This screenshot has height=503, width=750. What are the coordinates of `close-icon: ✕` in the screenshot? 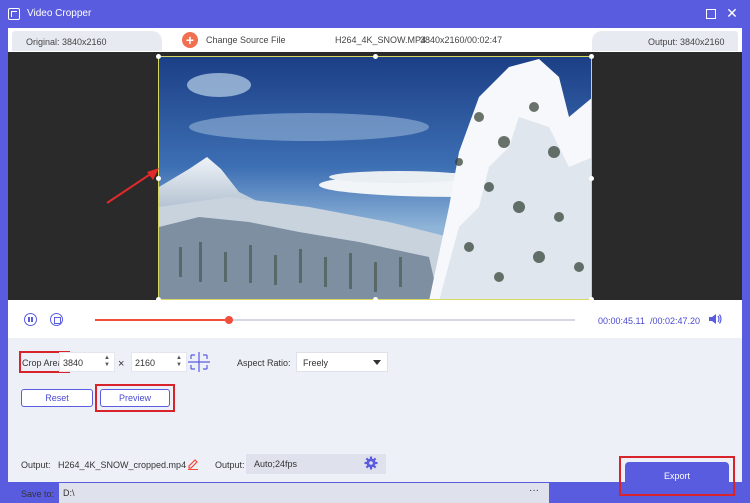 It's located at (732, 13).